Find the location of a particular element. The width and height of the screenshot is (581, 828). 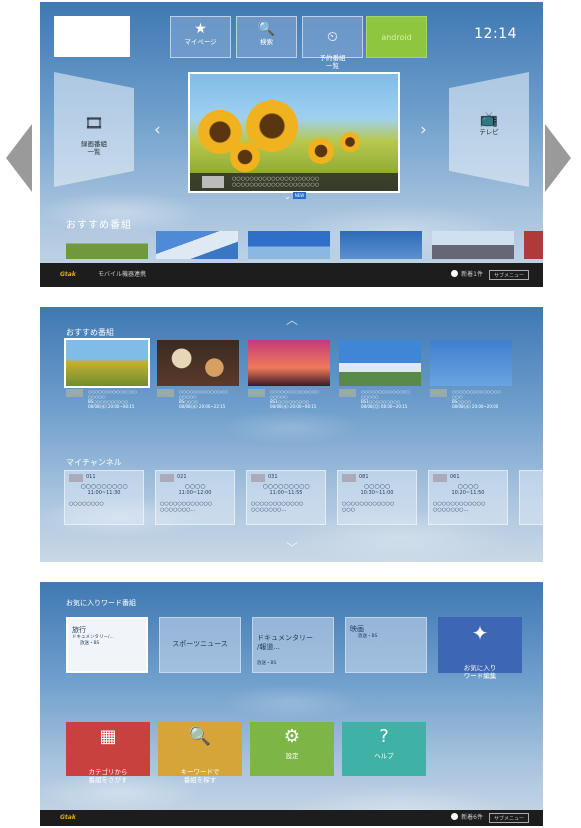

clock: 12:14 is located at coordinates (495, 34).